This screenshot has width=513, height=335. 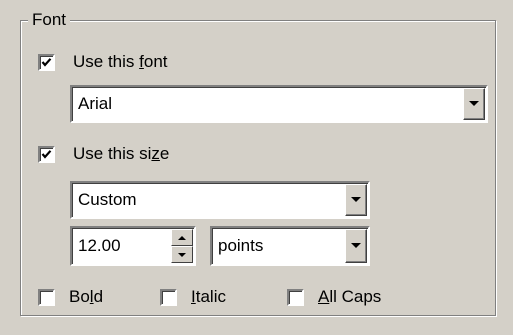 I want to click on font-name-combo: Arial, so click(x=279, y=104).